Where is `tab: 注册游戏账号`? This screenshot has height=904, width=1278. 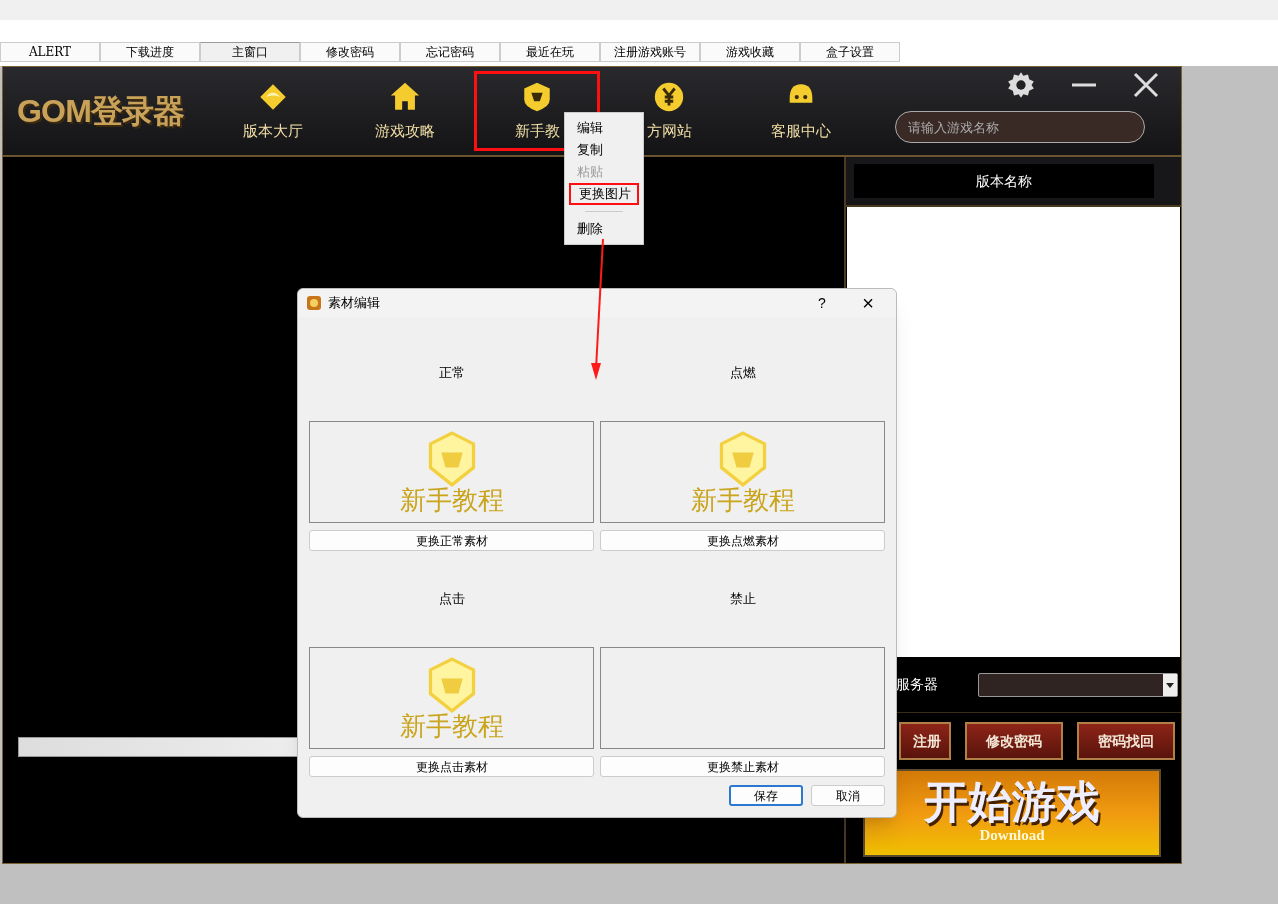
tab: 注册游戏账号 is located at coordinates (650, 52).